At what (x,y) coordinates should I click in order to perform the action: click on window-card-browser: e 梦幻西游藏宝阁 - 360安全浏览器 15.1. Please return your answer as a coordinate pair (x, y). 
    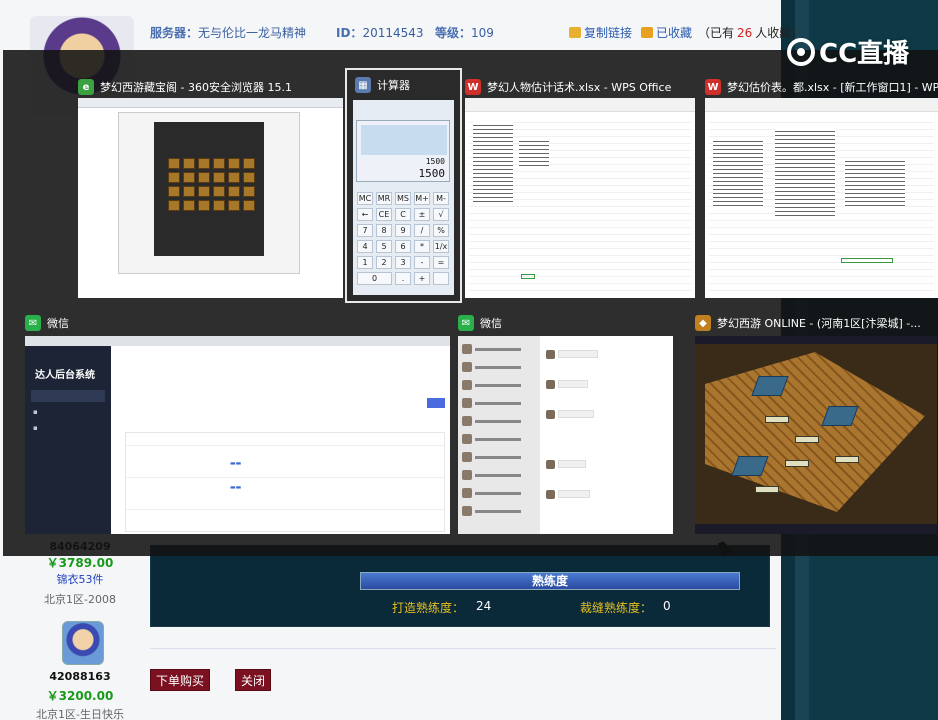
    Looking at the image, I should click on (210, 187).